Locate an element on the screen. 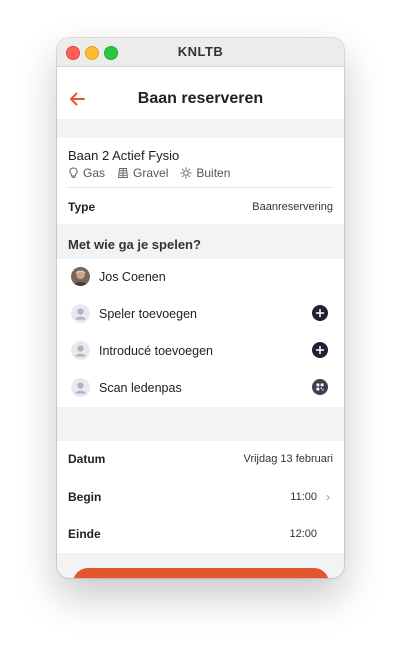 This screenshot has height=653, width=400. date-value: Vrijdag 13 februari is located at coordinates (288, 459).